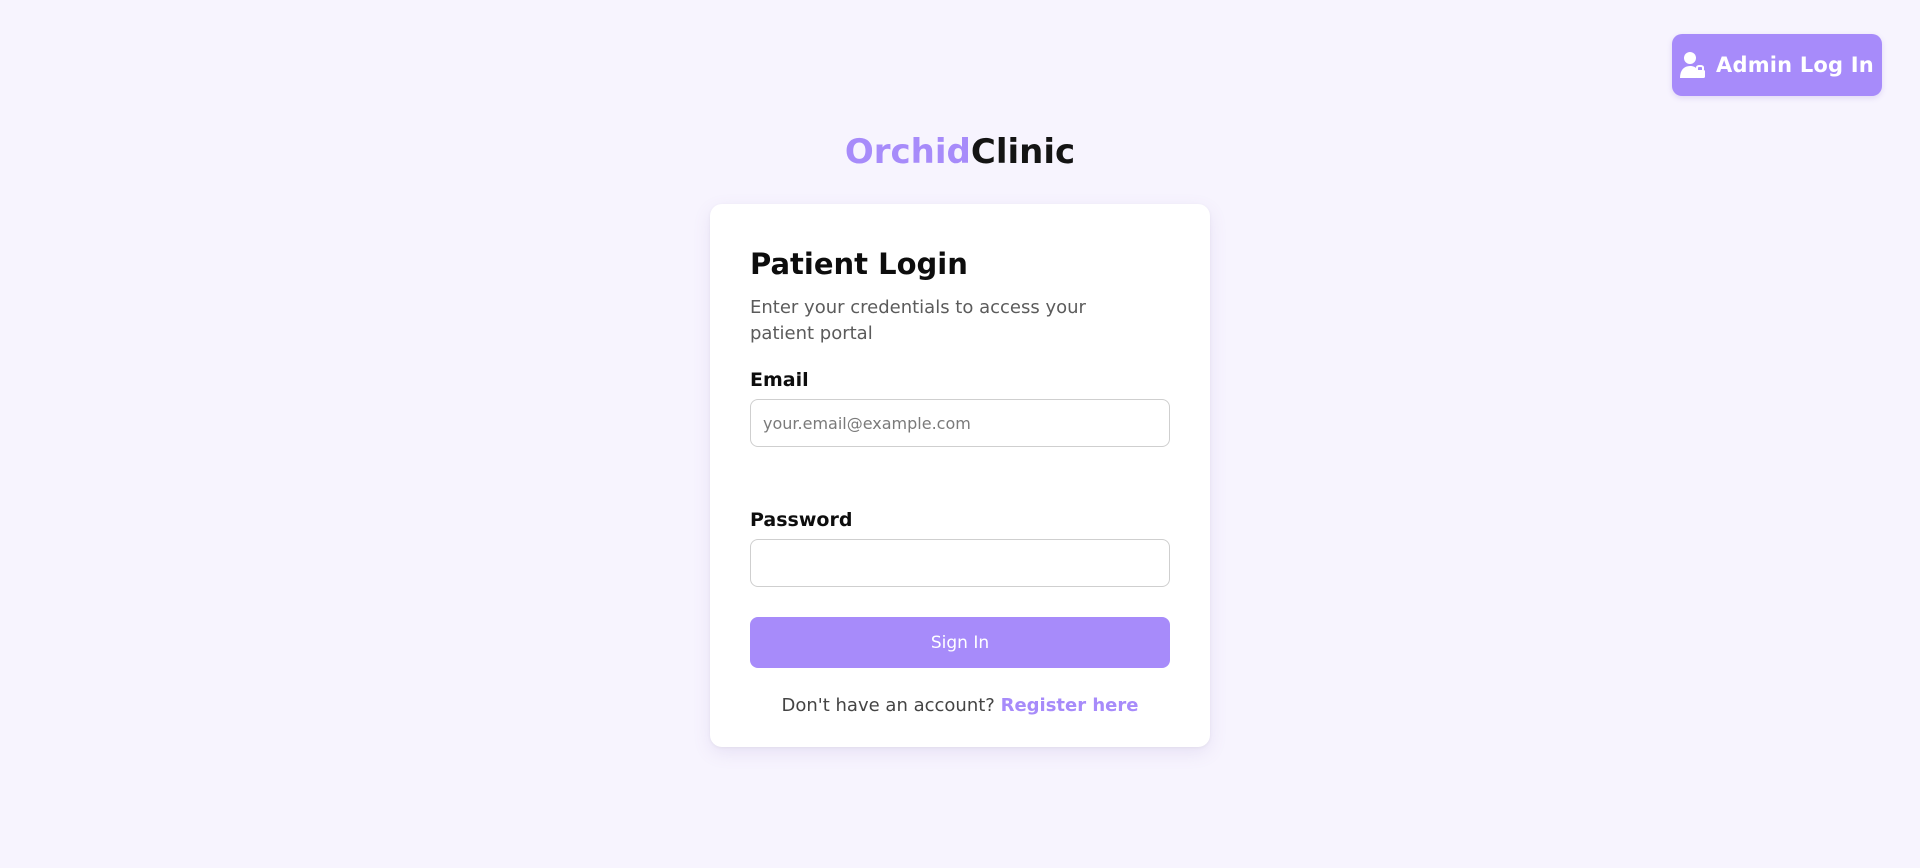 Image resolution: width=1920 pixels, height=868 pixels. What do you see at coordinates (1023, 152) in the screenshot?
I see `brand-name-clinic: Clinic` at bounding box center [1023, 152].